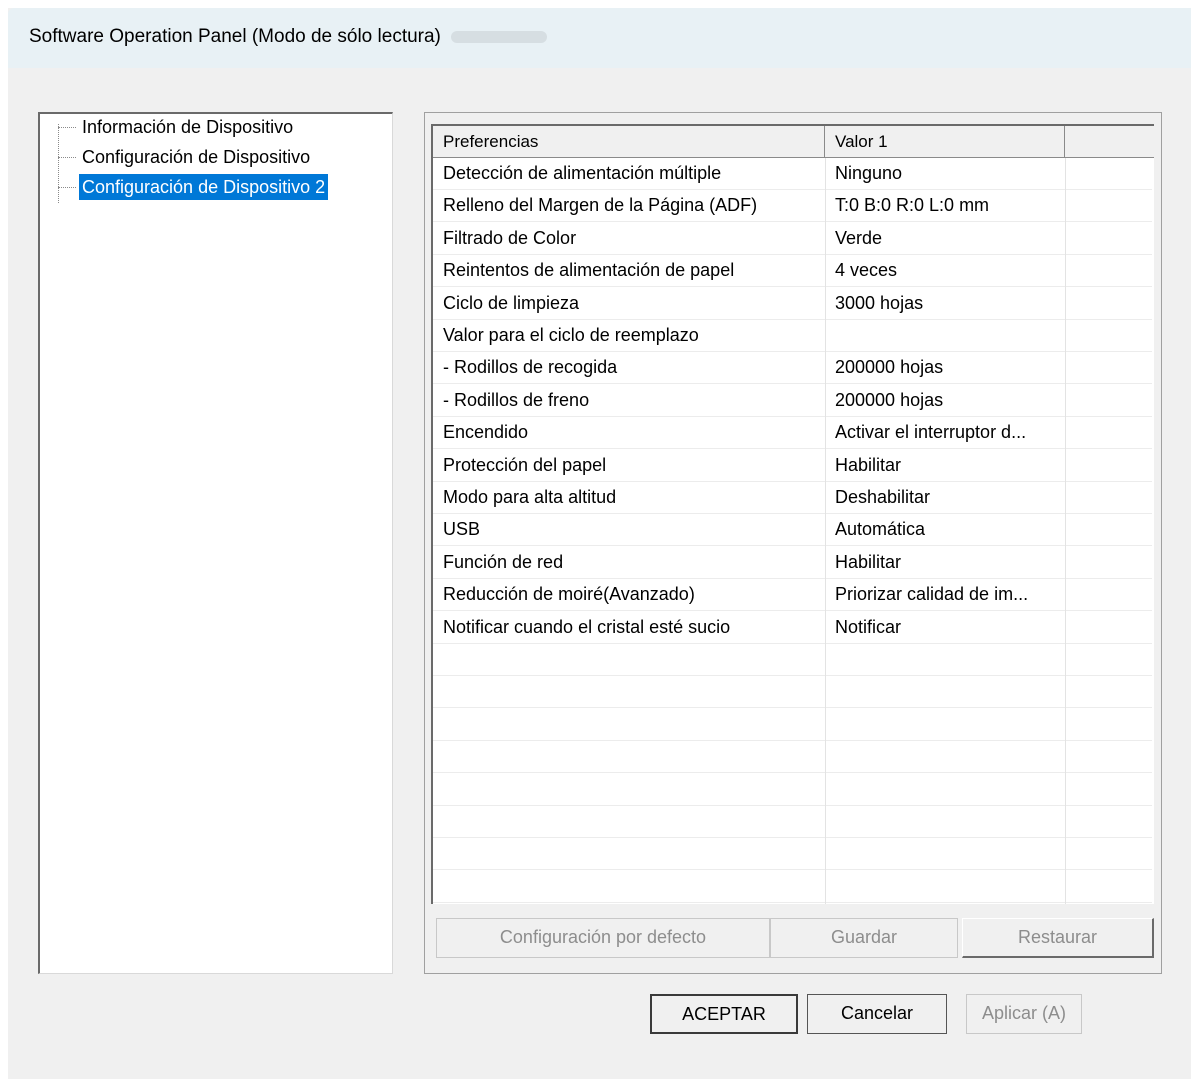 The width and height of the screenshot is (1191, 1079). What do you see at coordinates (912, 205) in the screenshot?
I see `preference-value: T:0 B:0 R:0 L:0 mm` at bounding box center [912, 205].